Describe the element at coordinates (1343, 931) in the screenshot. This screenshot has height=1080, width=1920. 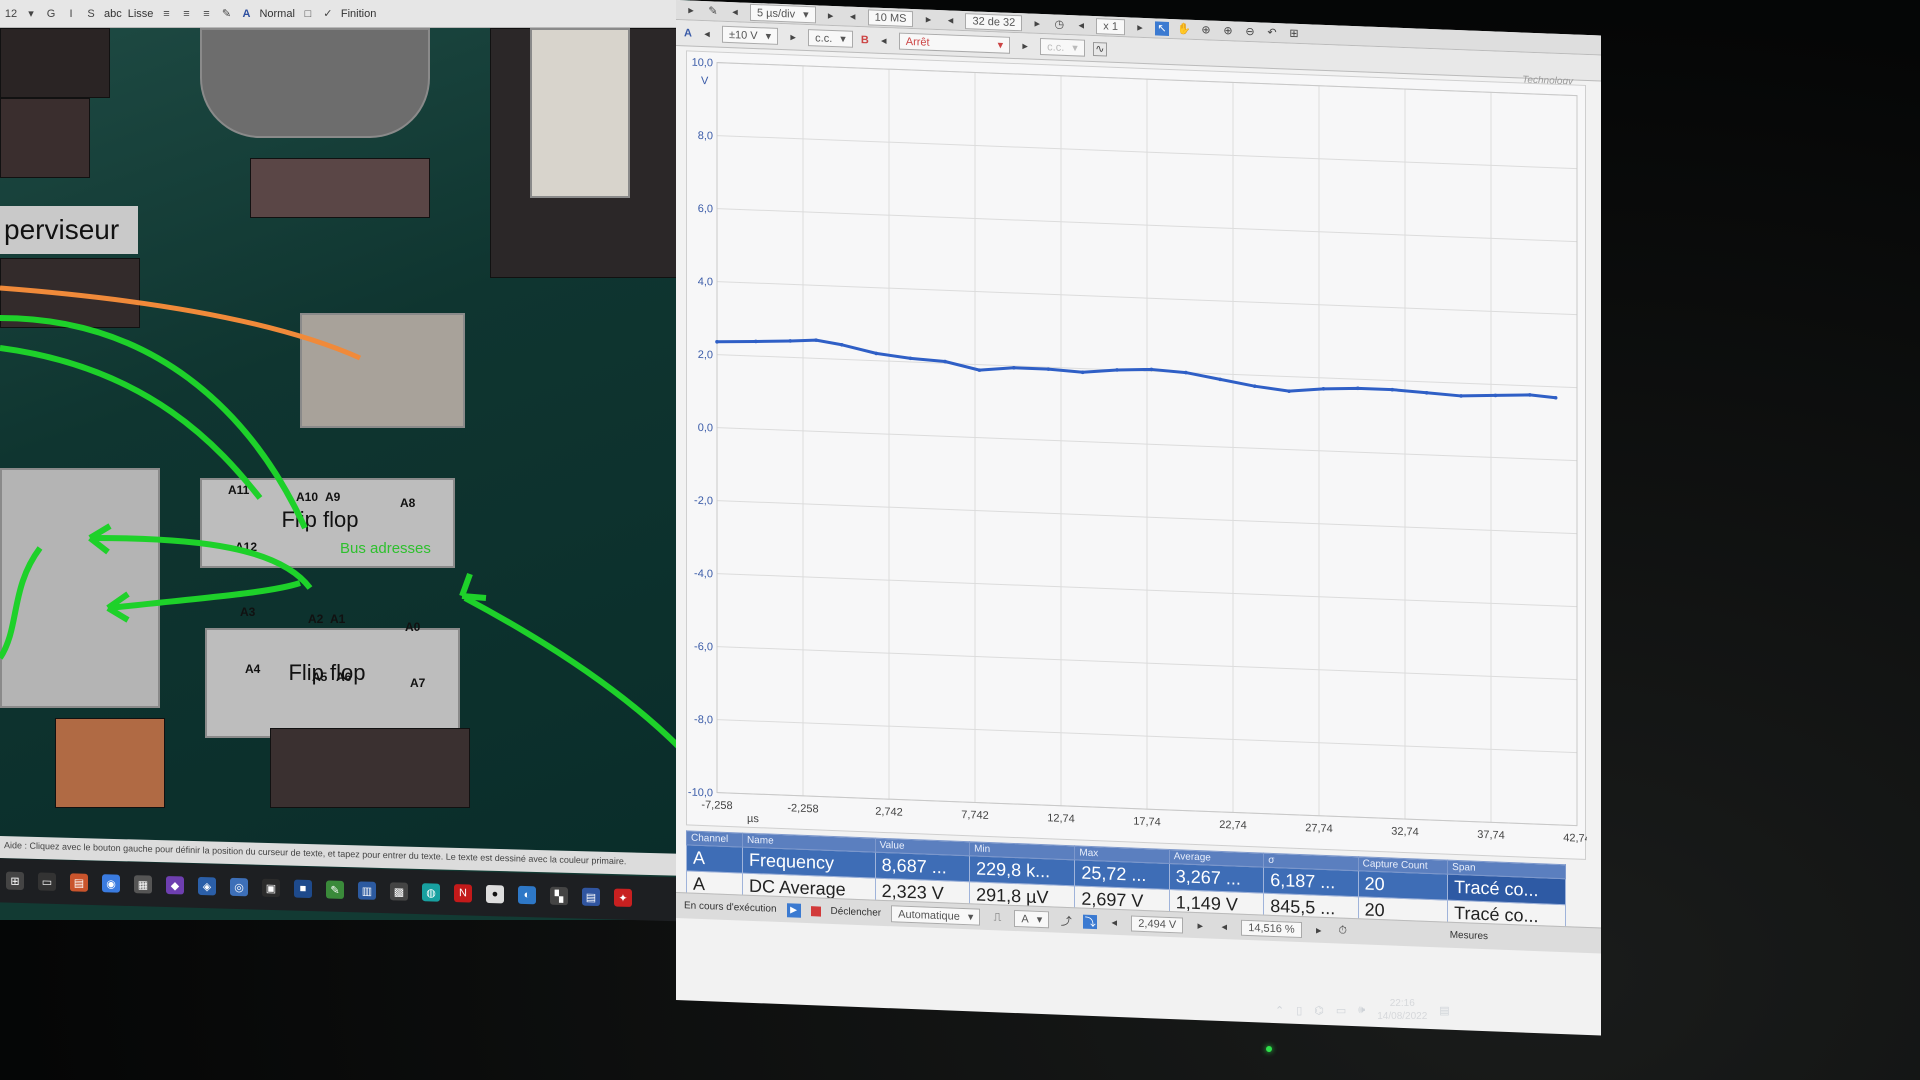
I see `delay-icon: ⏱` at that location.